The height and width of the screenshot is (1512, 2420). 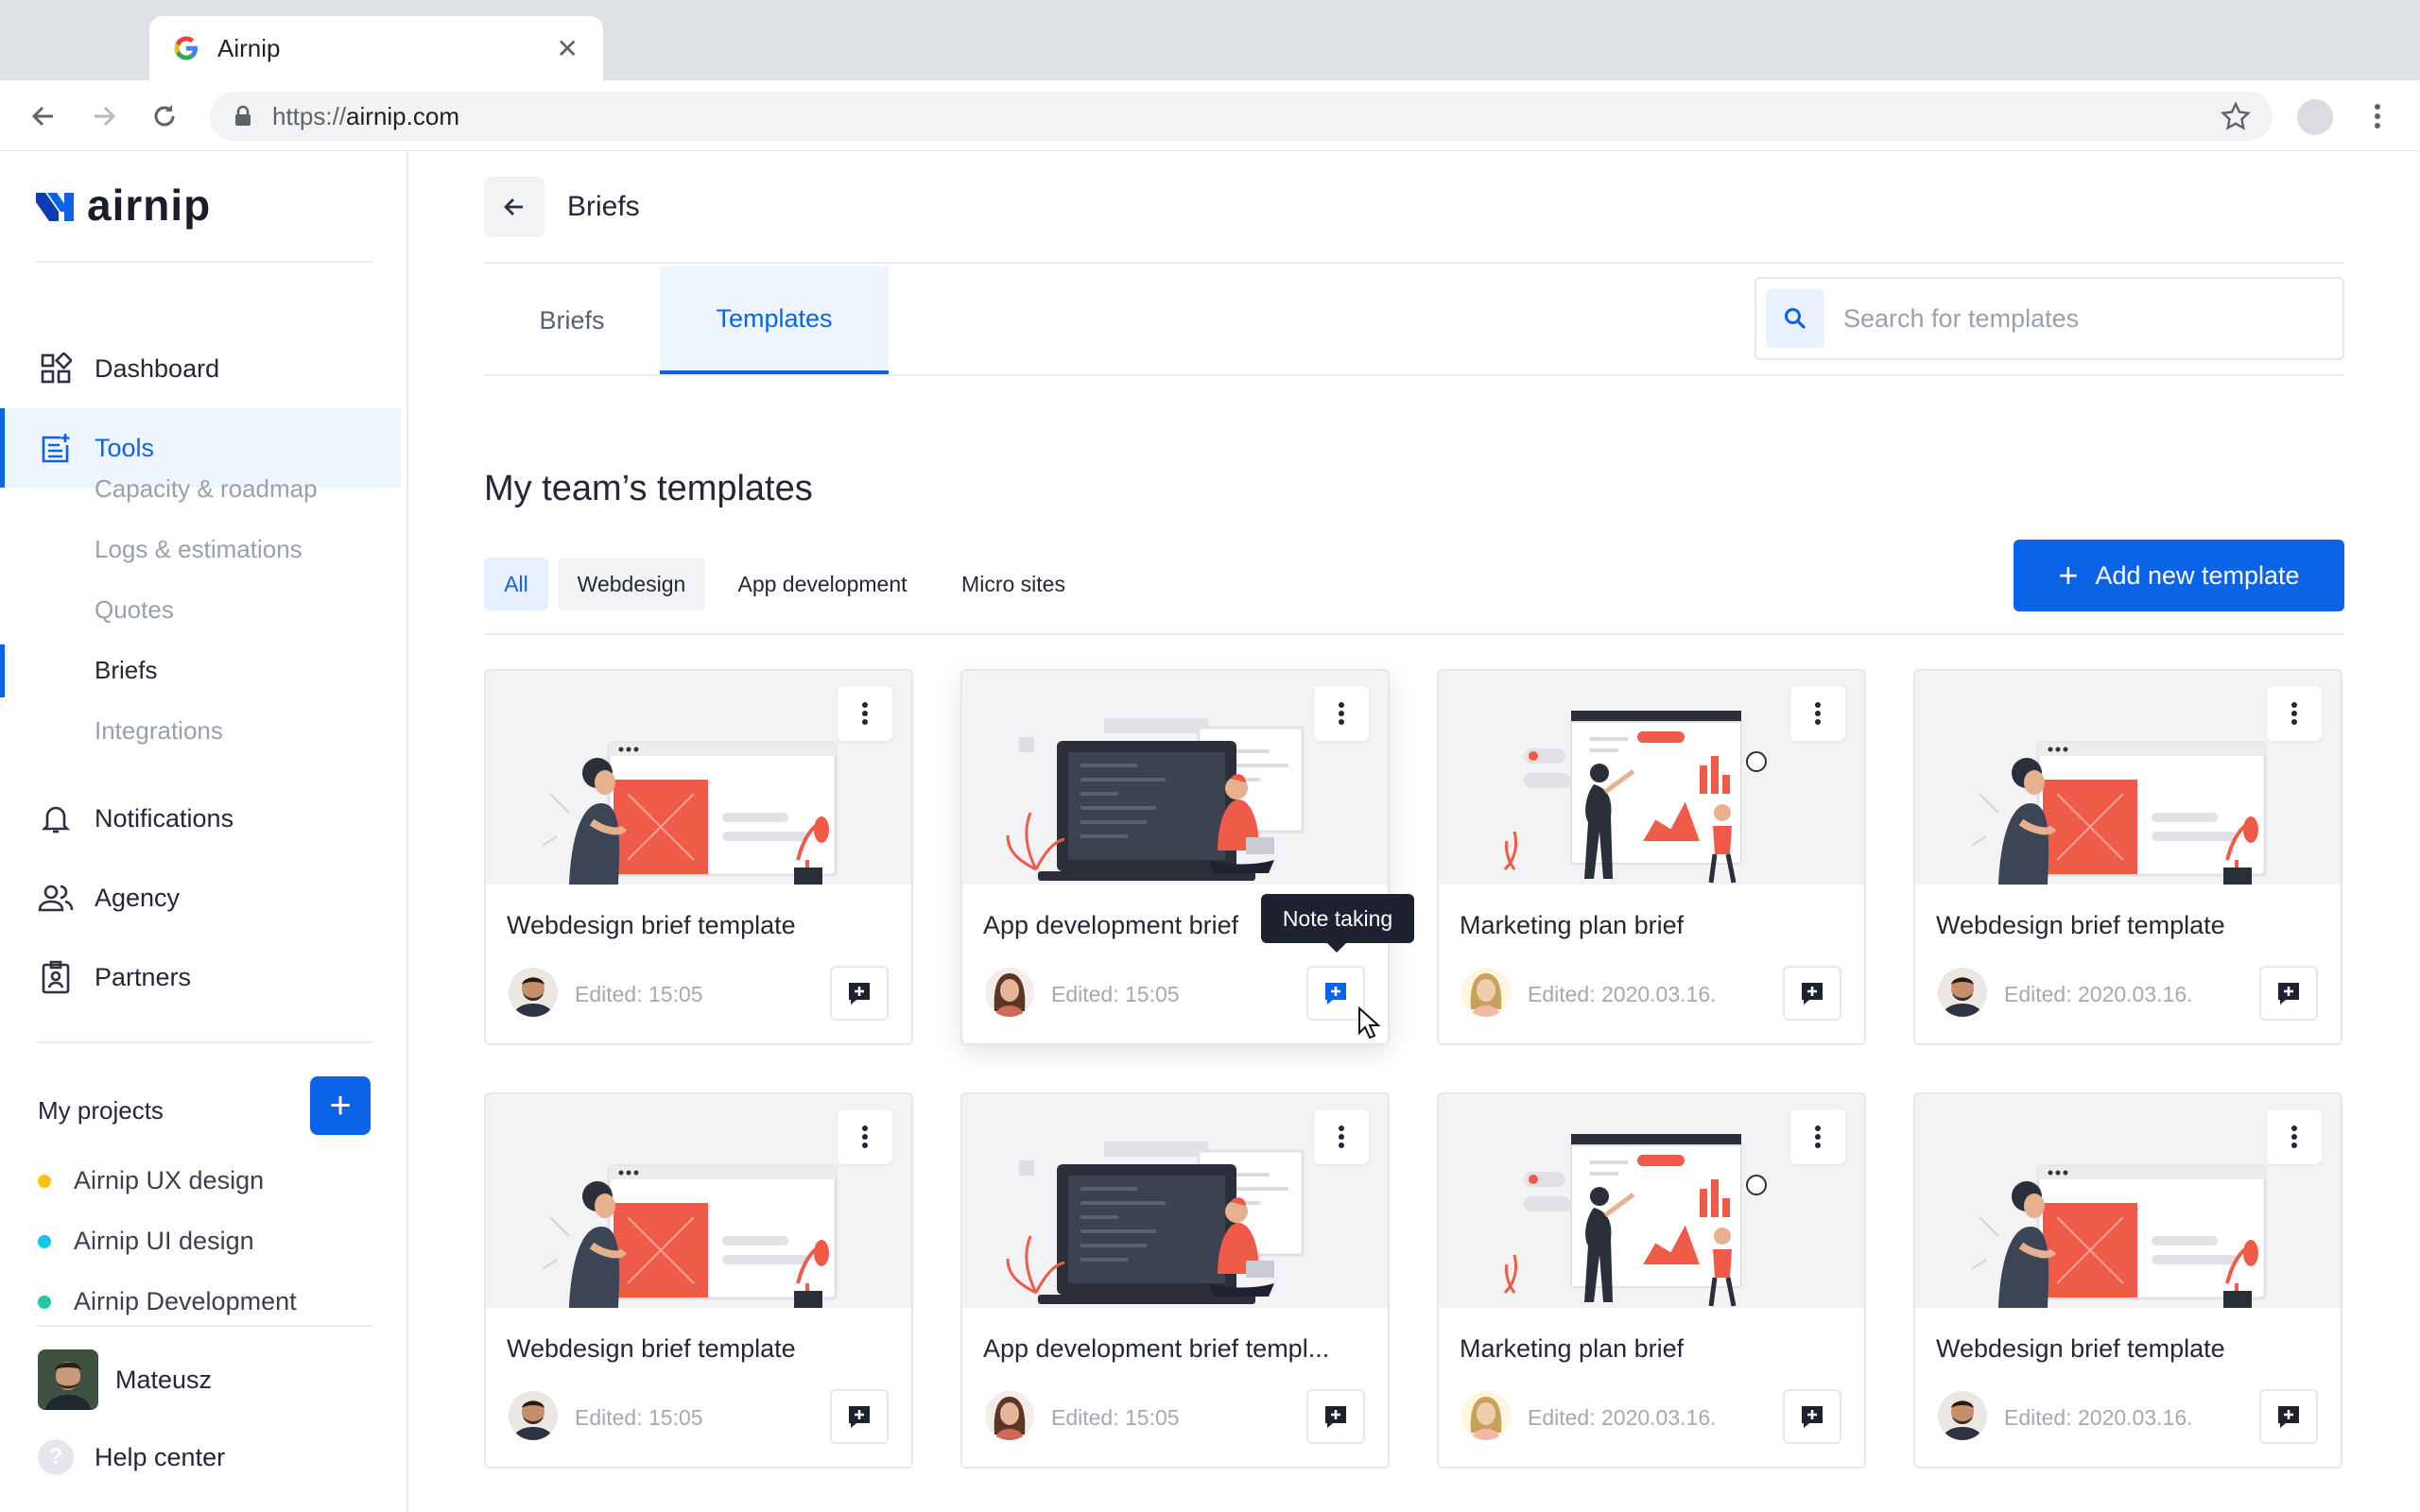 What do you see at coordinates (568, 48) in the screenshot?
I see `close-icon: ✕` at bounding box center [568, 48].